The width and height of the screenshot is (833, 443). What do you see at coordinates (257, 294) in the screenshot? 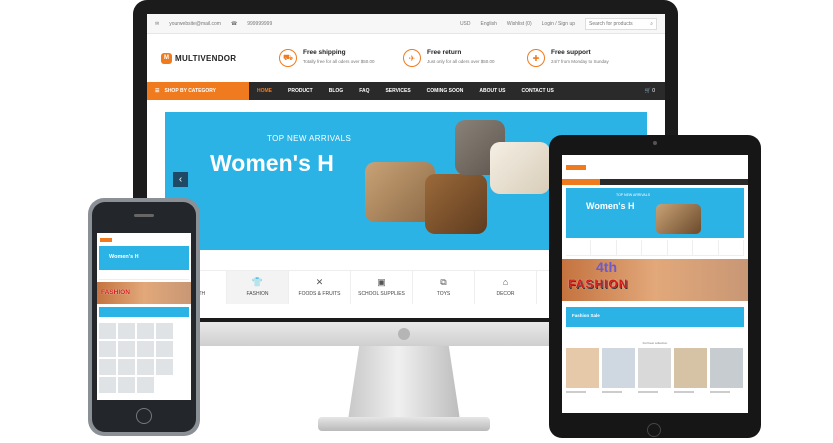
I see `category-label: FASHION` at bounding box center [257, 294].